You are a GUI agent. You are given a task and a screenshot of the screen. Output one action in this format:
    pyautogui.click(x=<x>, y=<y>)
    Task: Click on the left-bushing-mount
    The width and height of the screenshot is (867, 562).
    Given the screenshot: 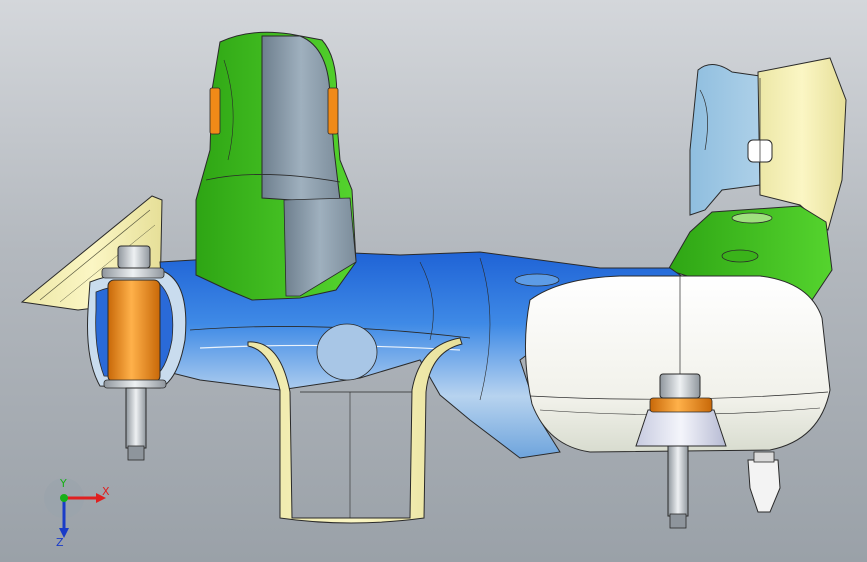 What is the action you would take?
    pyautogui.click(x=137, y=353)
    